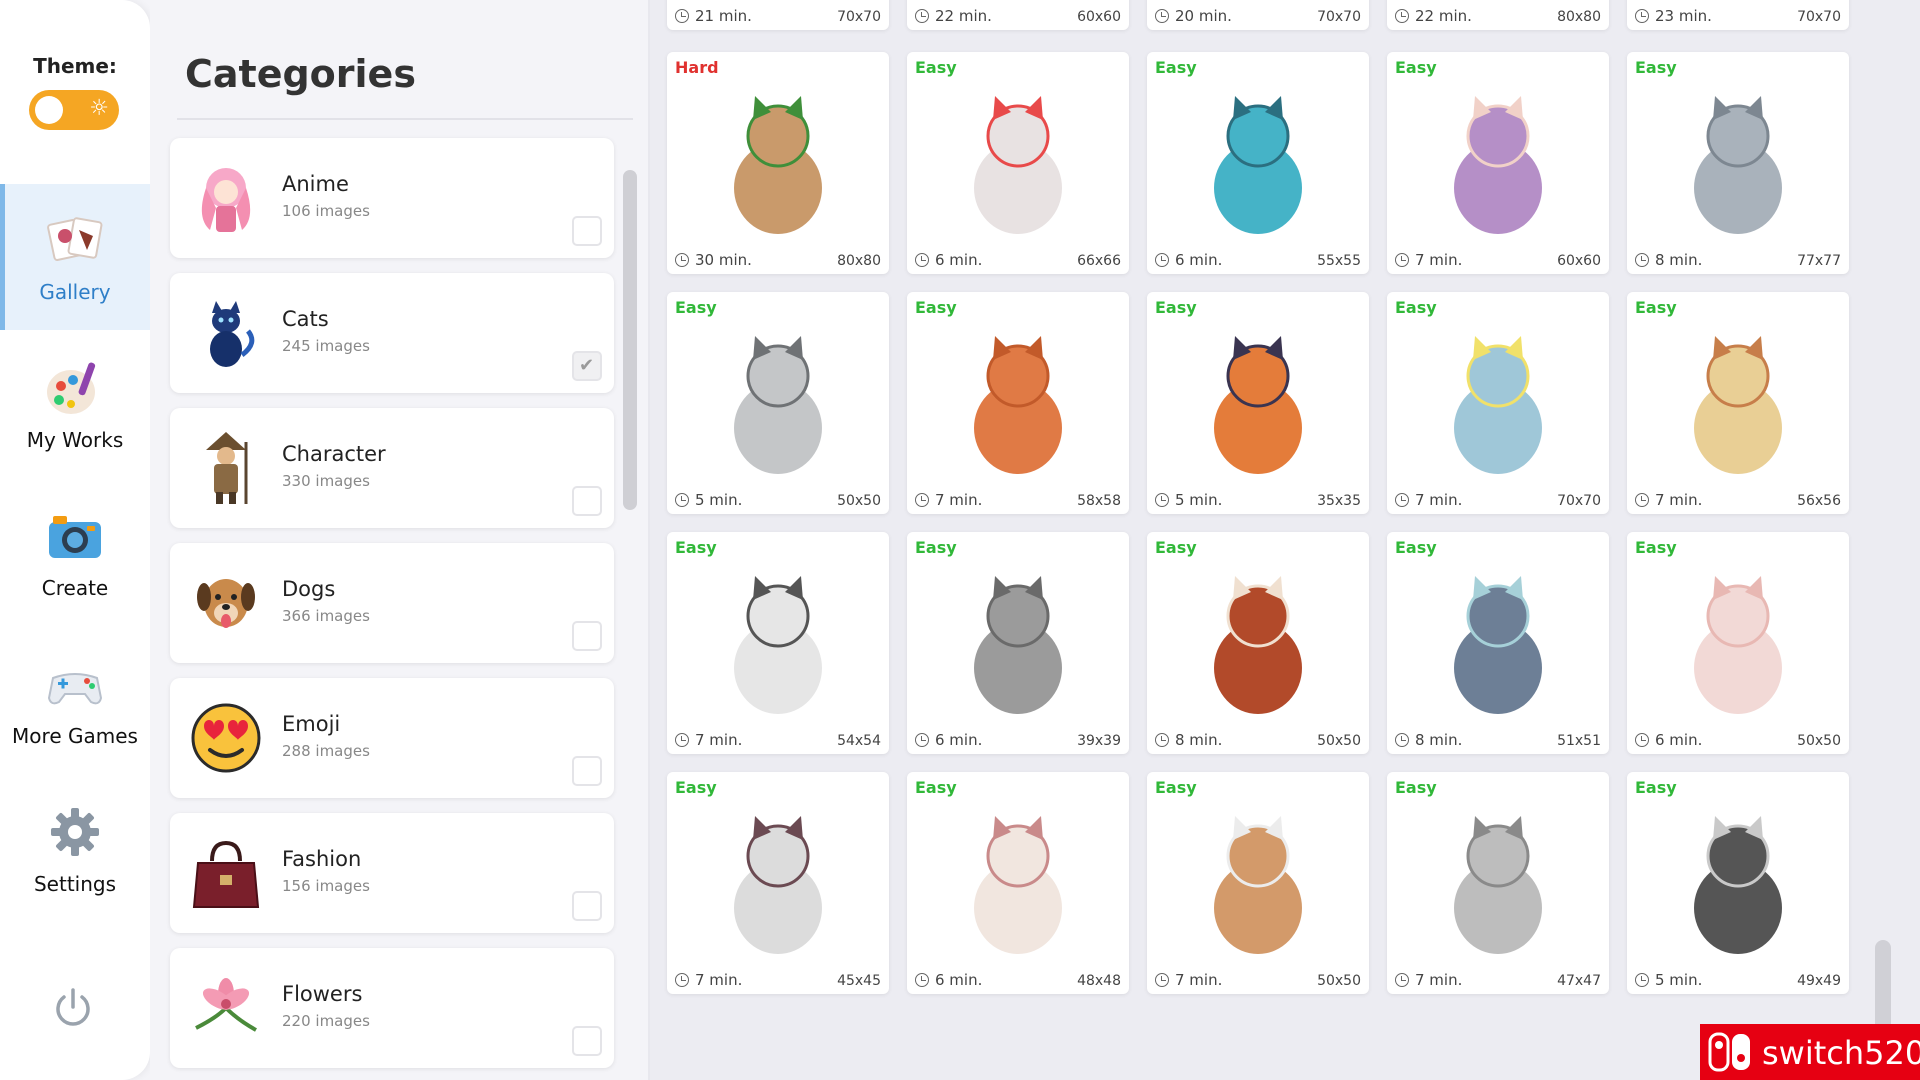 Image resolution: width=1920 pixels, height=1080 pixels. Describe the element at coordinates (778, 15) in the screenshot. I see `gallery-tile: 21 min. 70x70` at that location.